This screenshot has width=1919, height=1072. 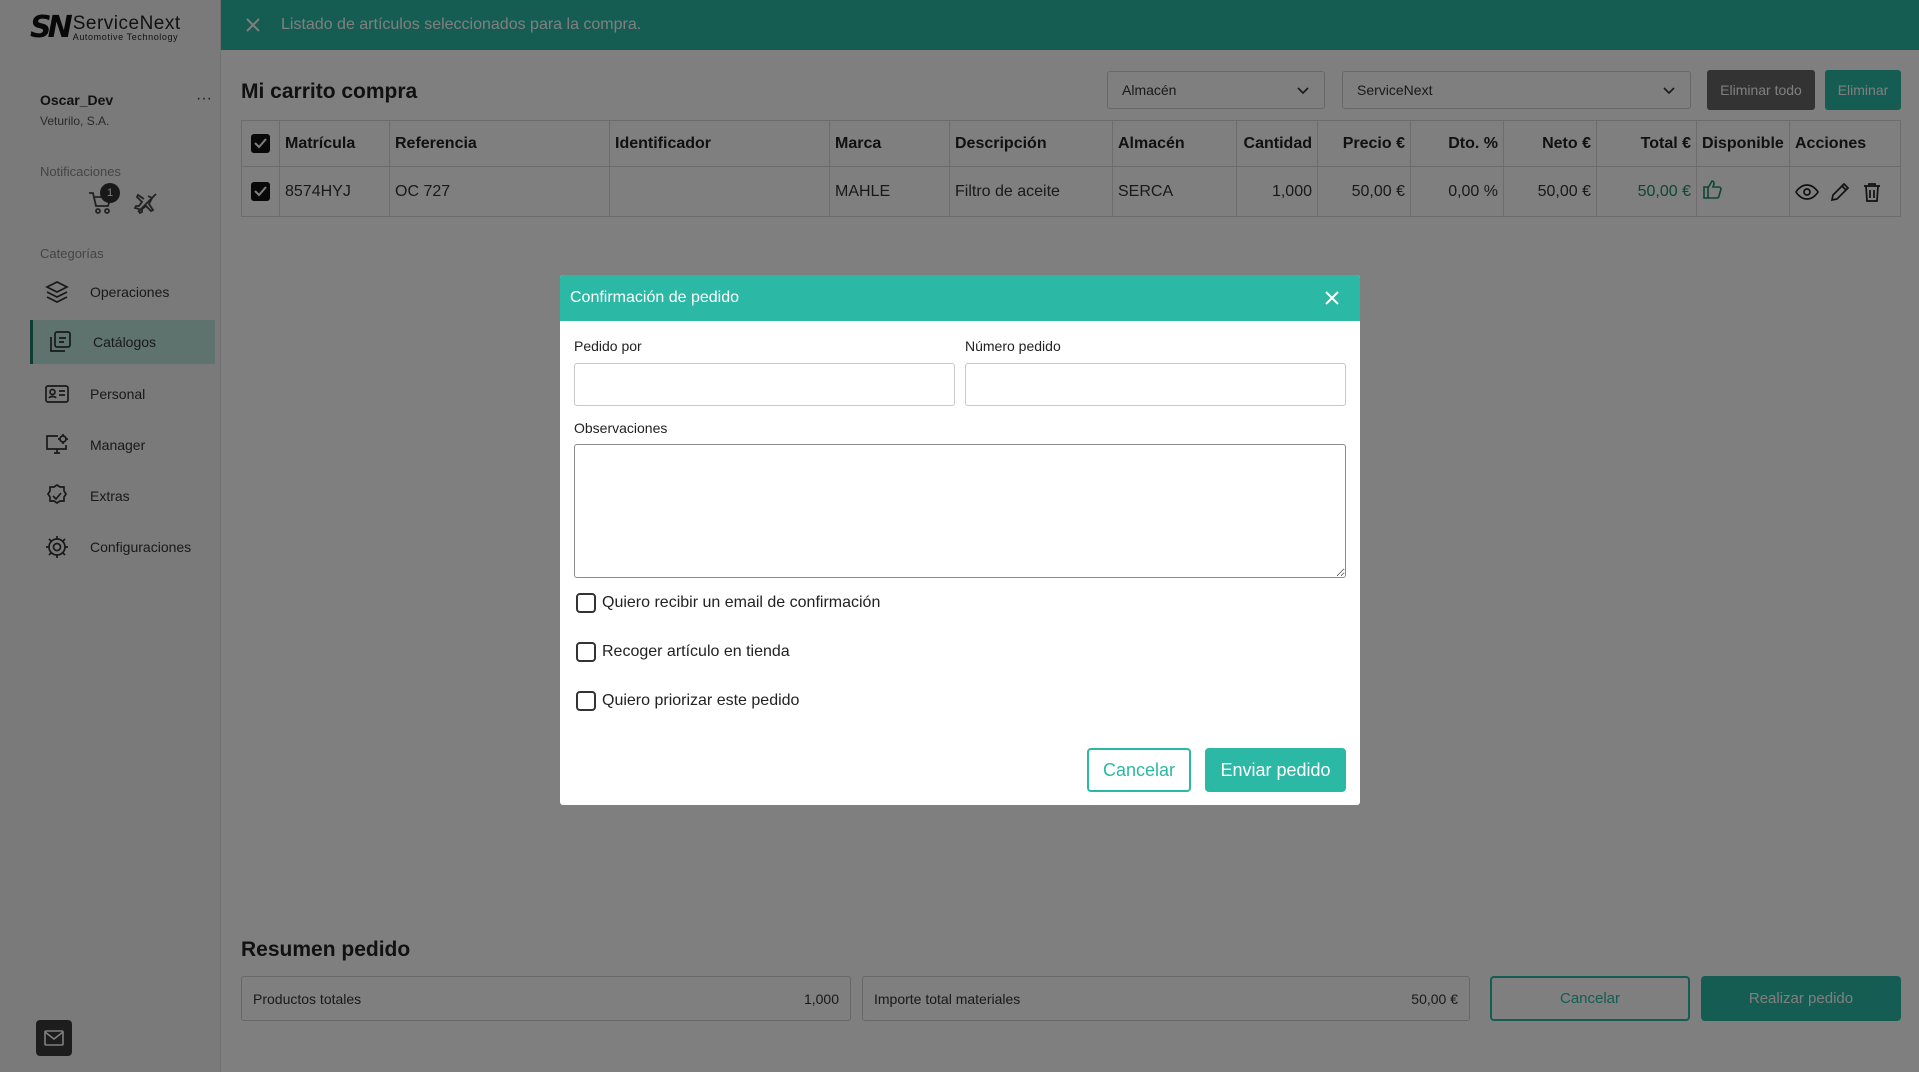 What do you see at coordinates (696, 651) in the screenshot?
I see `checkbox-label: Recoger artículo en tienda` at bounding box center [696, 651].